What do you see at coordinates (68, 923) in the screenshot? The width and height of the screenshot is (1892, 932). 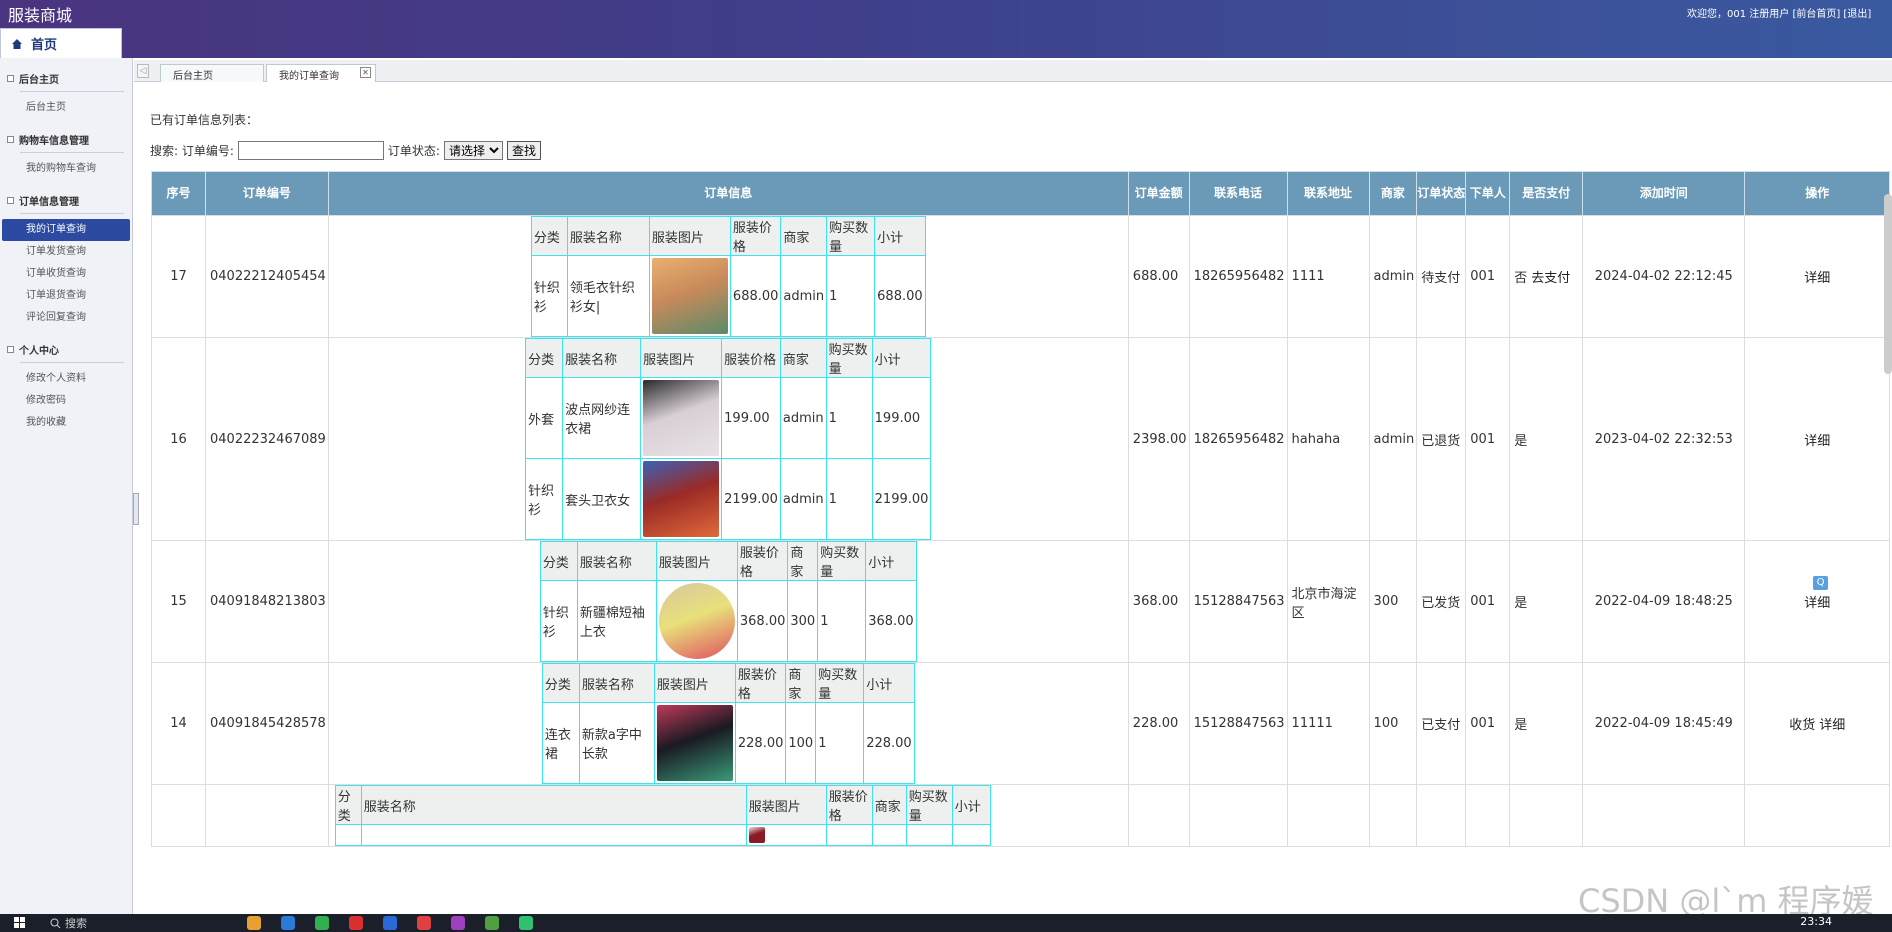 I see `taskbar-search: 搜索` at bounding box center [68, 923].